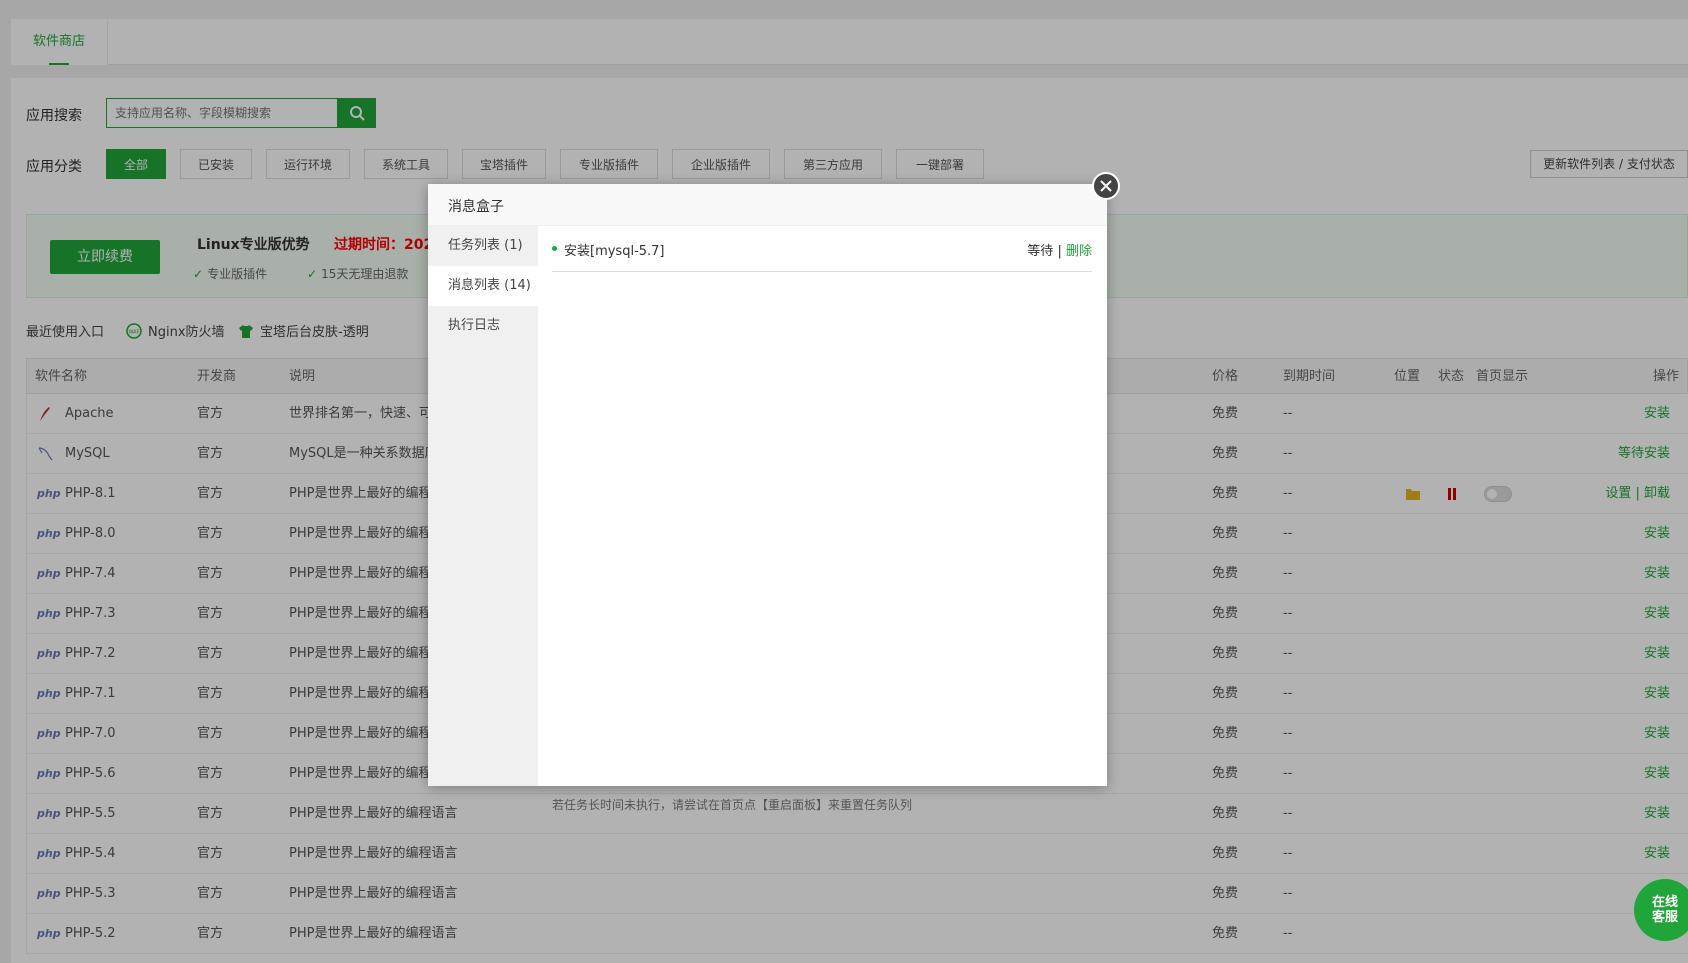 The width and height of the screenshot is (1688, 963). I want to click on tab-message-list: 消息列表 (14), so click(483, 286).